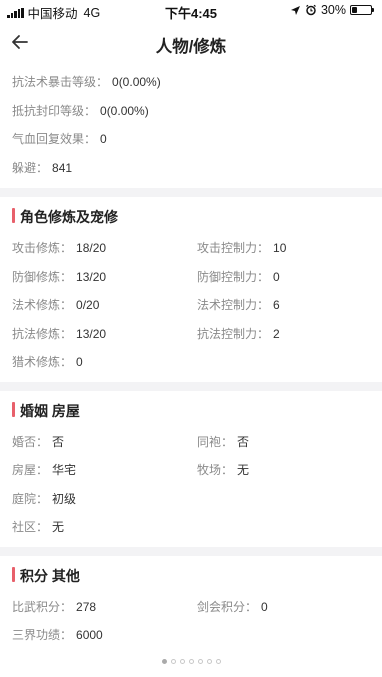 The image size is (382, 677). Describe the element at coordinates (227, 606) in the screenshot. I see `stat-label: 剑会积分：` at that location.